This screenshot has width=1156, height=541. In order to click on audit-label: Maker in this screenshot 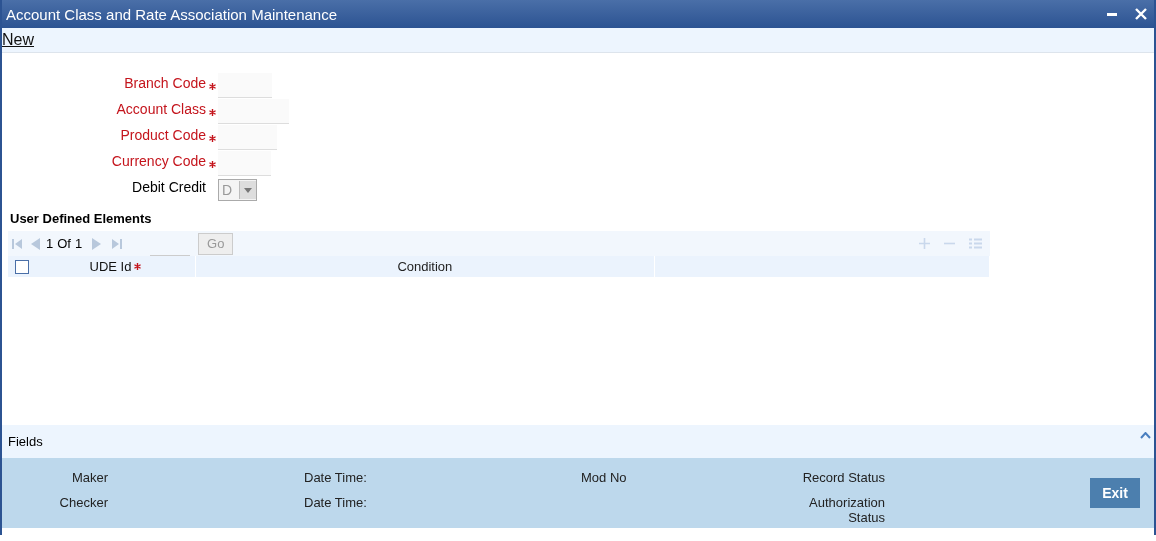, I will do `click(89, 477)`.